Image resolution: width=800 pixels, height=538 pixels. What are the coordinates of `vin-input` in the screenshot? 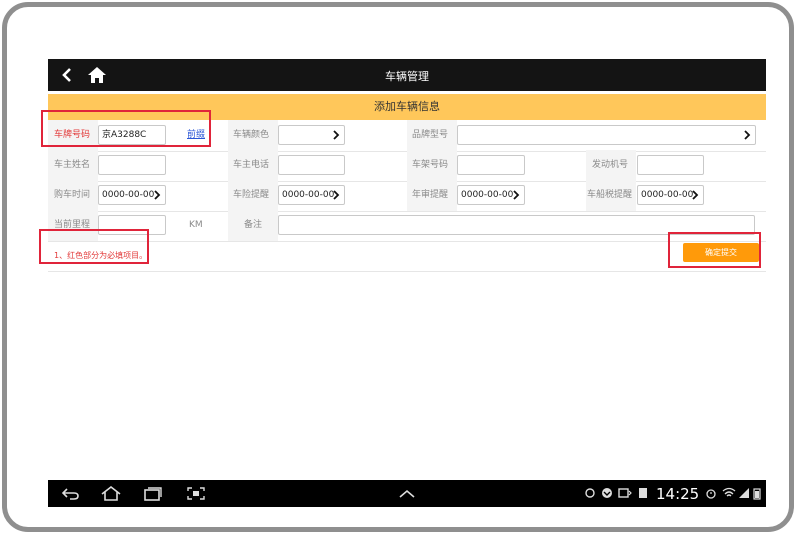 It's located at (491, 165).